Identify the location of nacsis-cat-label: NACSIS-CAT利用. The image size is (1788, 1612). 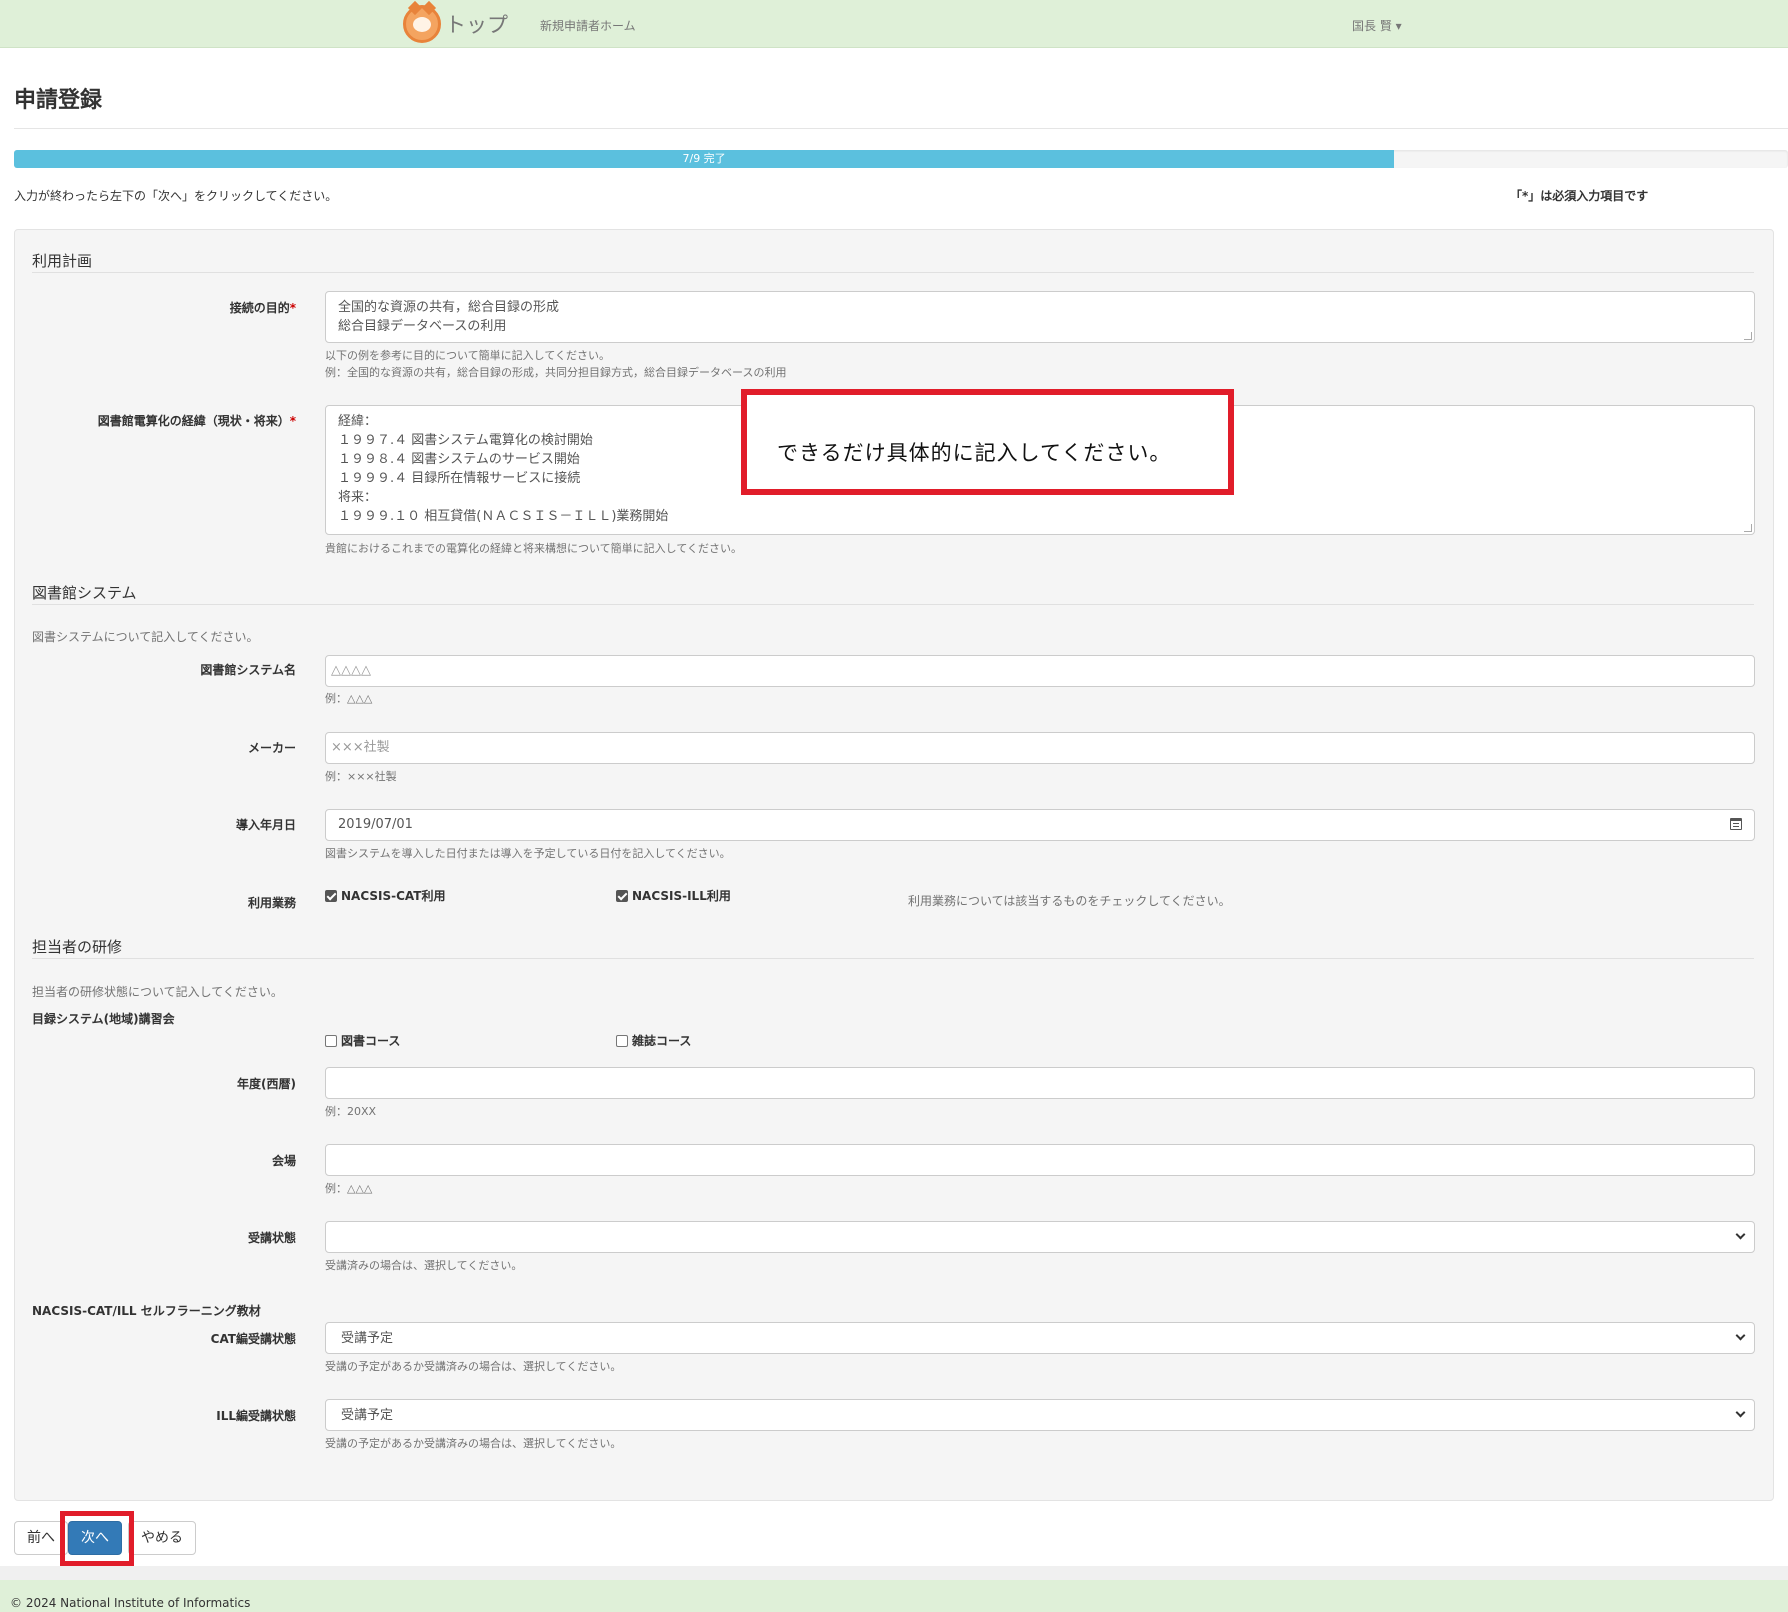
(393, 896).